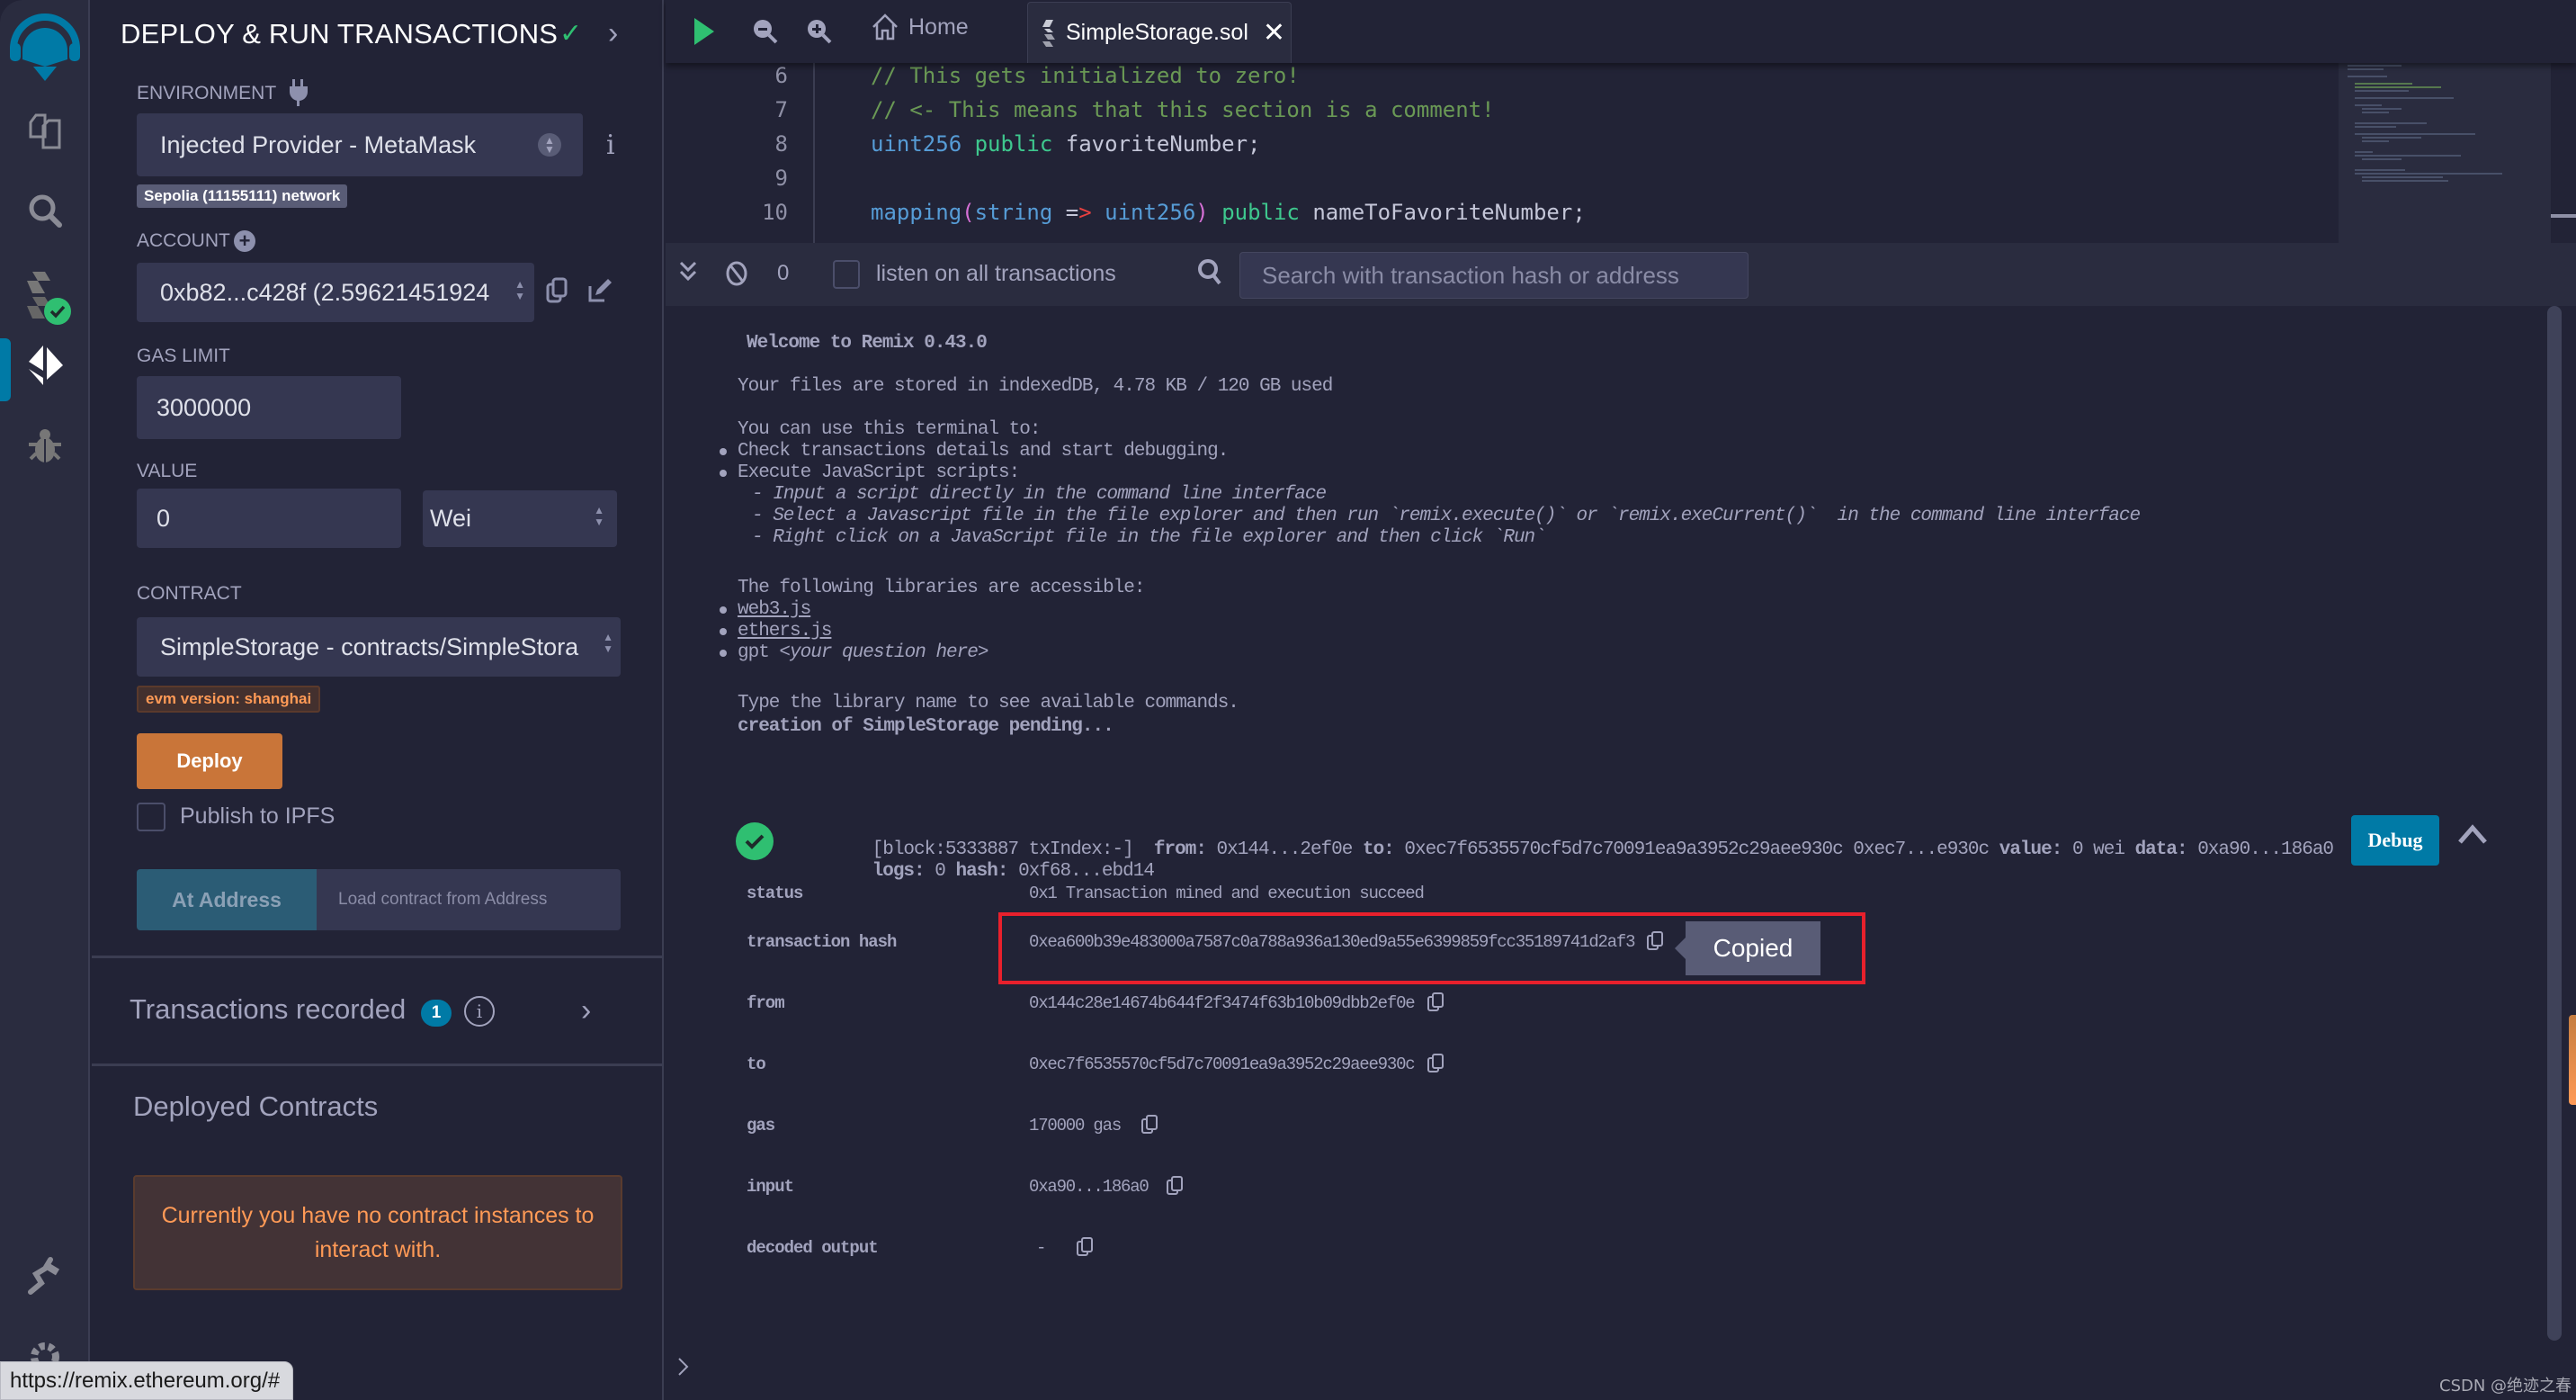 The width and height of the screenshot is (2576, 1400). I want to click on search-icon, so click(45, 211).